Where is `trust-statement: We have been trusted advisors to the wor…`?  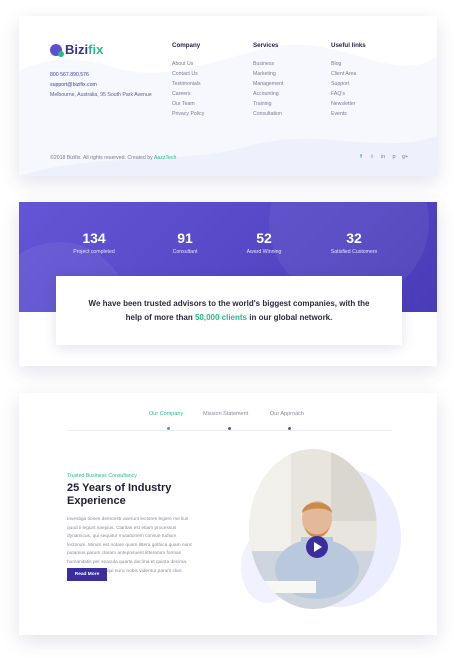
trust-statement: We have been trusted advisors to the wor… is located at coordinates (229, 311).